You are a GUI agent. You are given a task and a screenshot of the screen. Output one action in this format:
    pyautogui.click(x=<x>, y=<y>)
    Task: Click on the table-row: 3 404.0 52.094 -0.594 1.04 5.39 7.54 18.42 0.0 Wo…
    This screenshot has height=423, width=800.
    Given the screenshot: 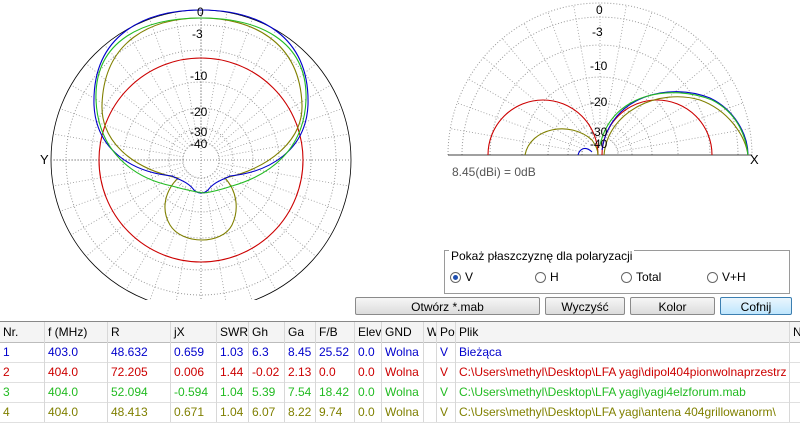 What is the action you would take?
    pyautogui.click(x=400, y=392)
    